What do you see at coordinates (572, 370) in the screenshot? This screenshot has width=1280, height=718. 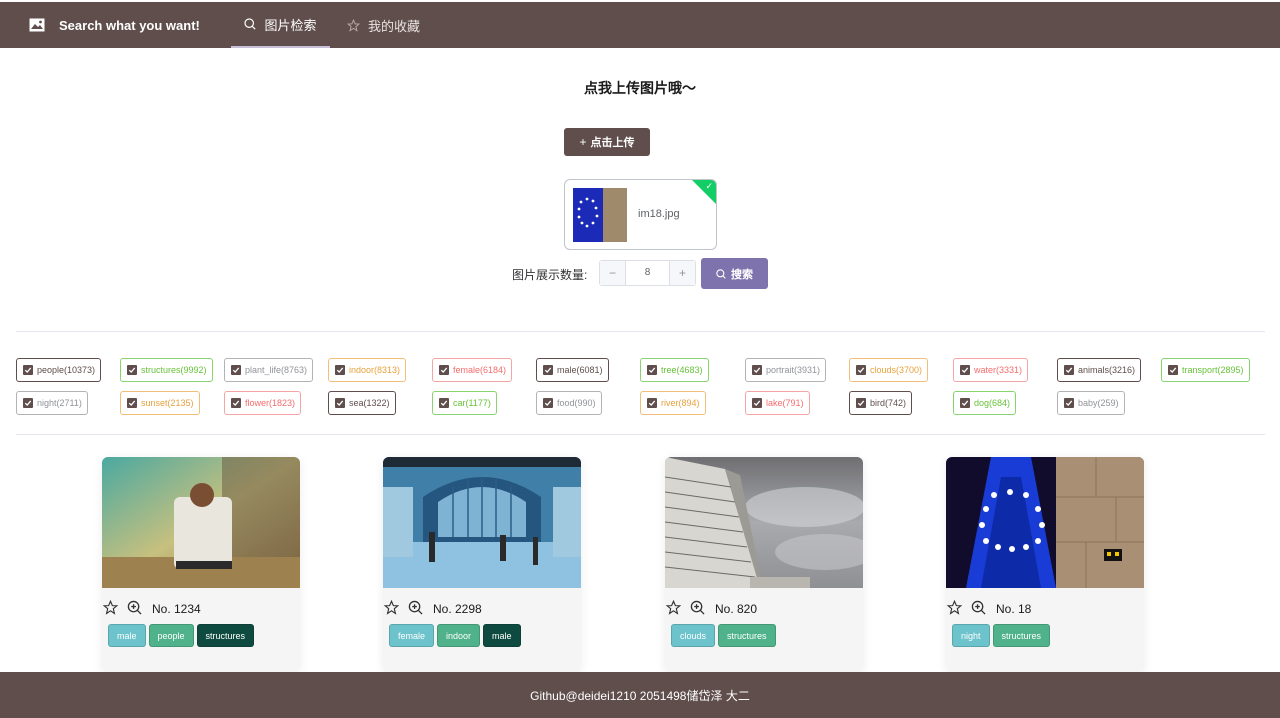 I see `tag-filter-male: male(6081)` at bounding box center [572, 370].